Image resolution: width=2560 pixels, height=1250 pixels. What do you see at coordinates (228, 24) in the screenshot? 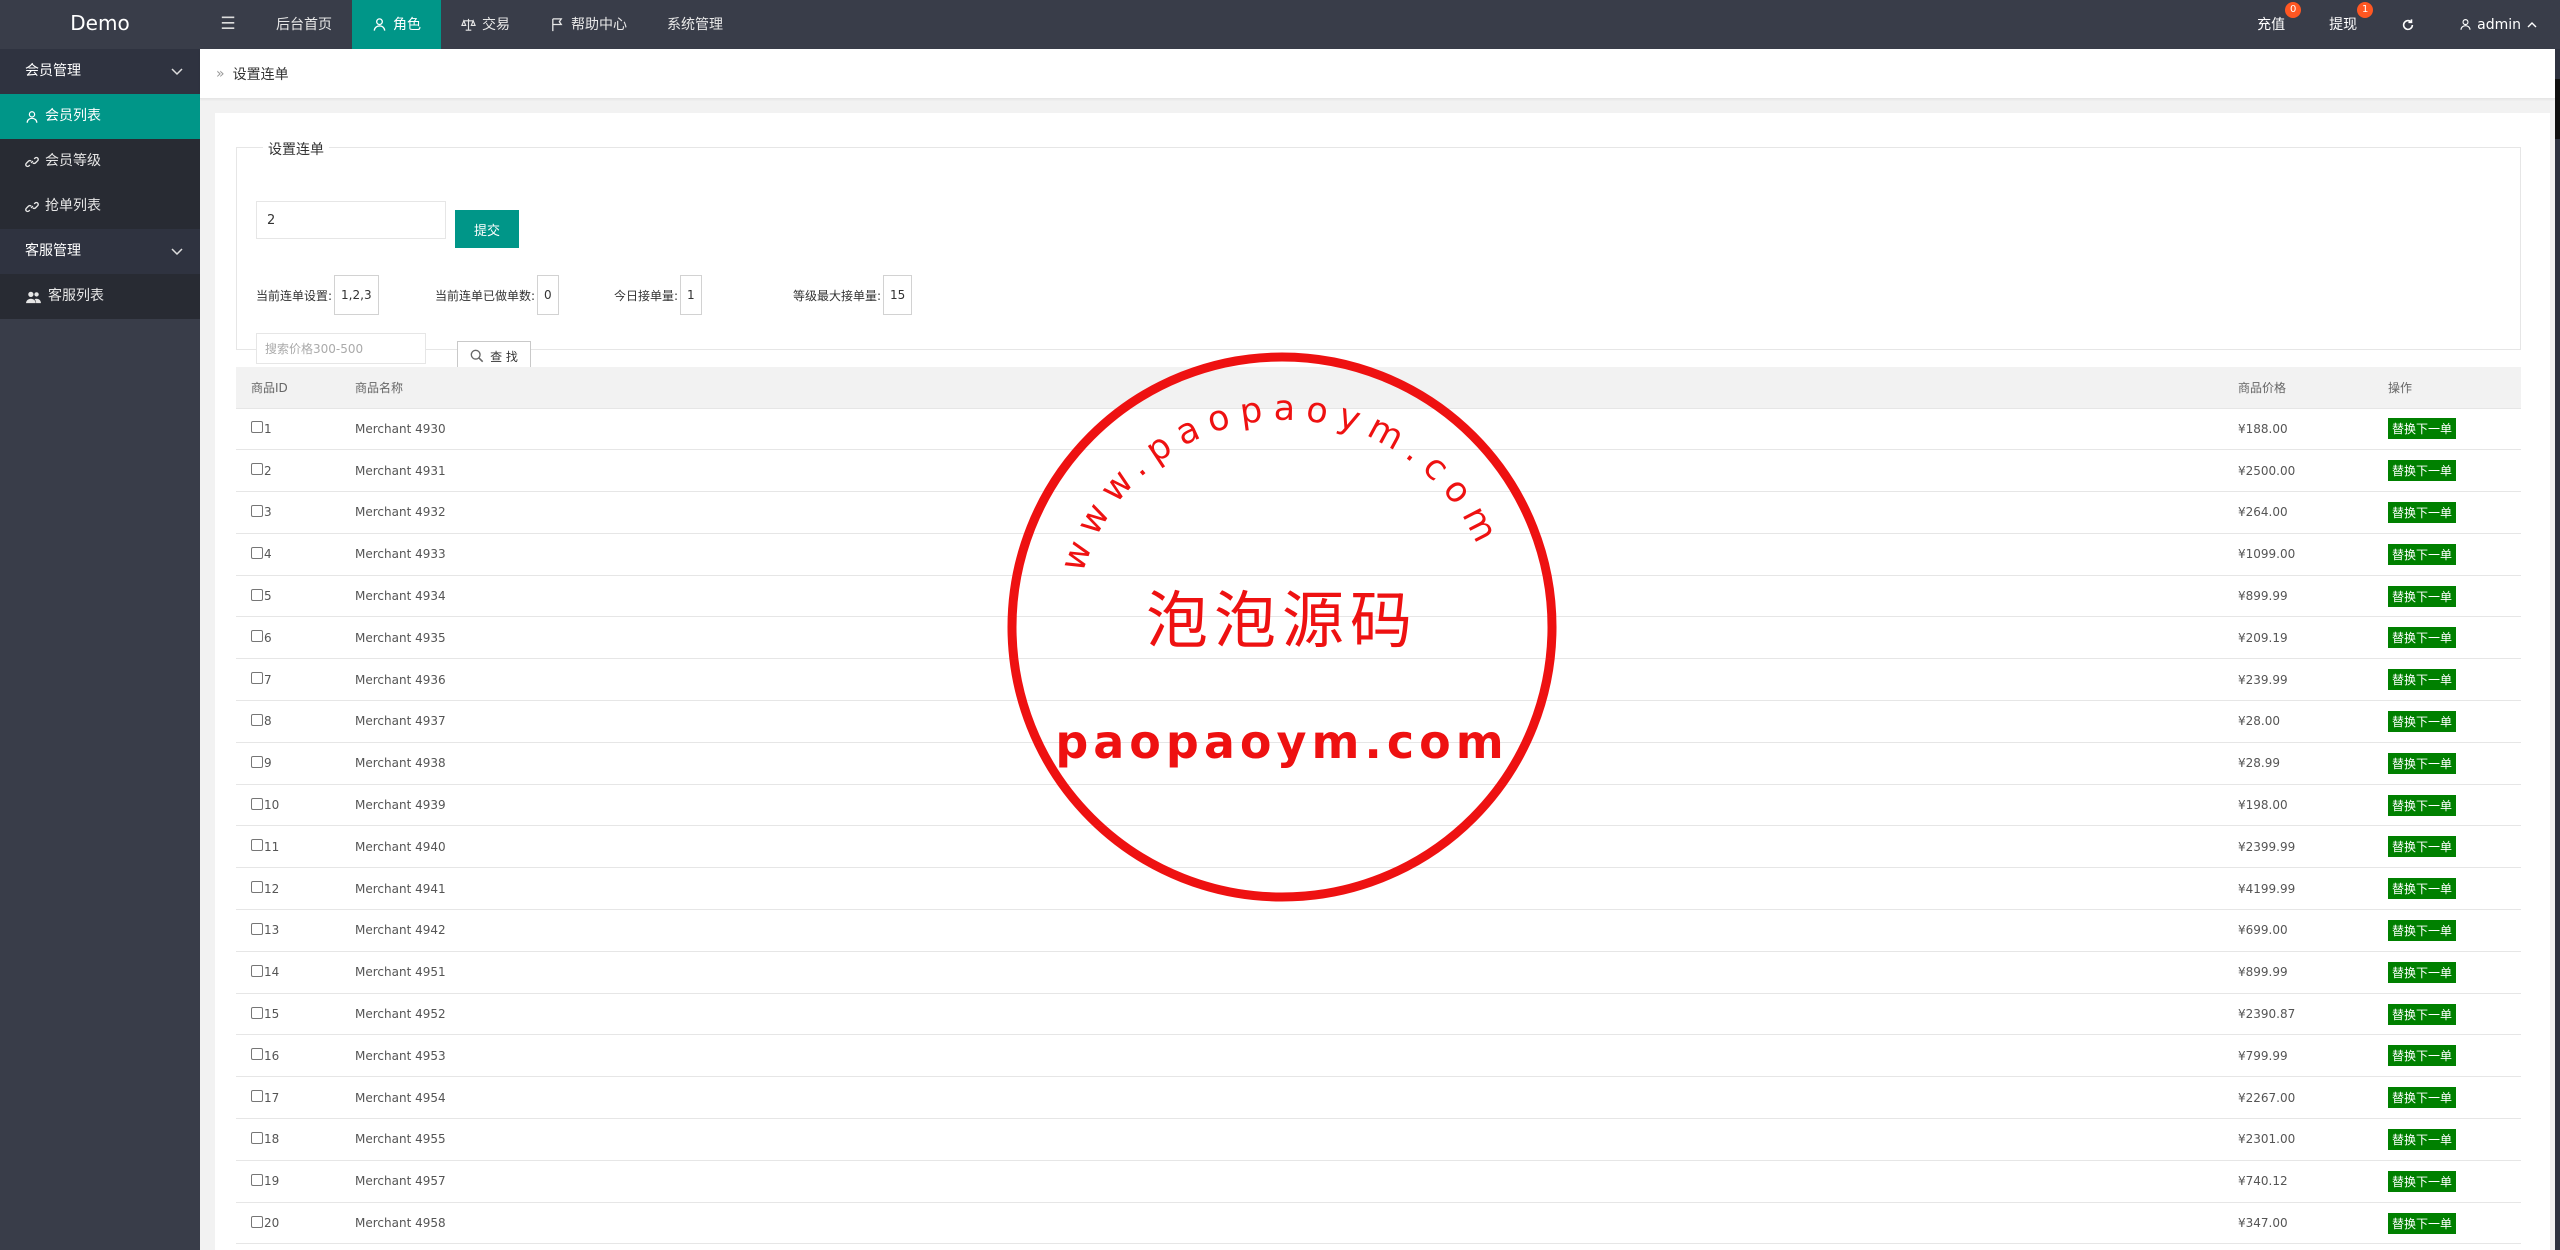
I see `menu-toggle-icon: ☰` at bounding box center [228, 24].